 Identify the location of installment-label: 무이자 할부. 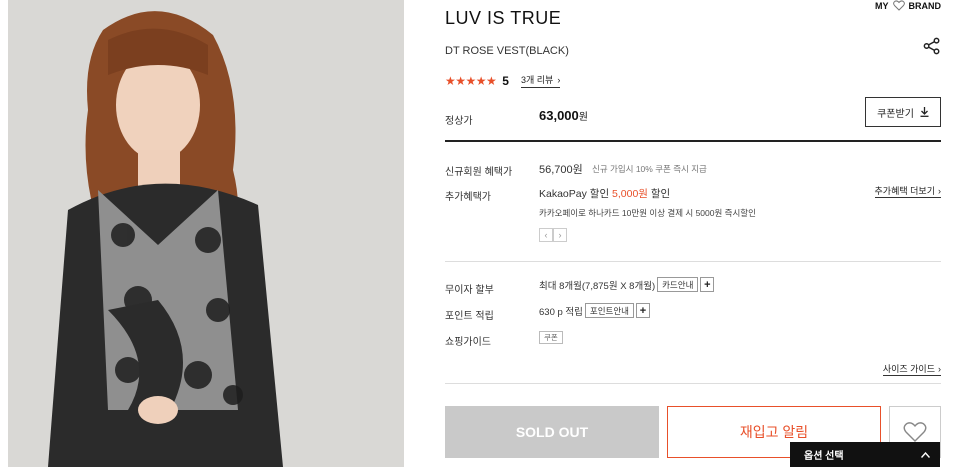
(469, 290).